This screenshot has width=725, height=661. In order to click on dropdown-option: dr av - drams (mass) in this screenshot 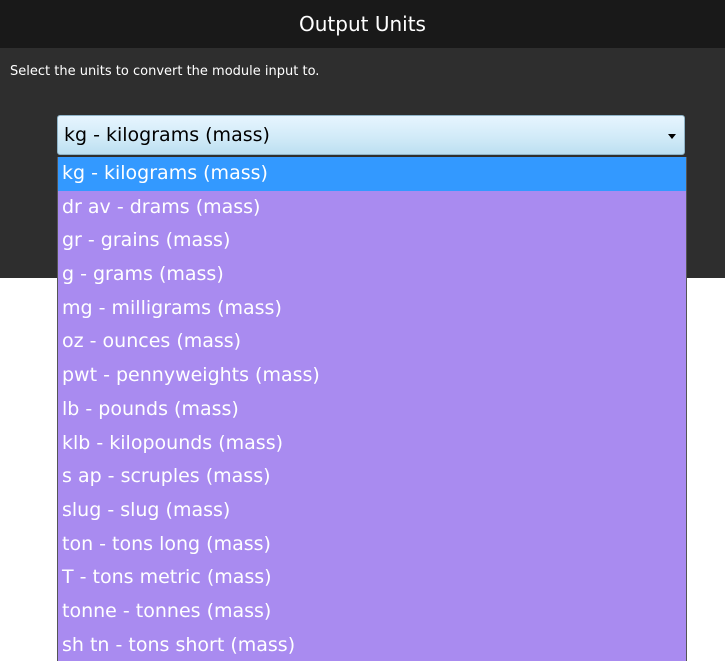, I will do `click(372, 208)`.